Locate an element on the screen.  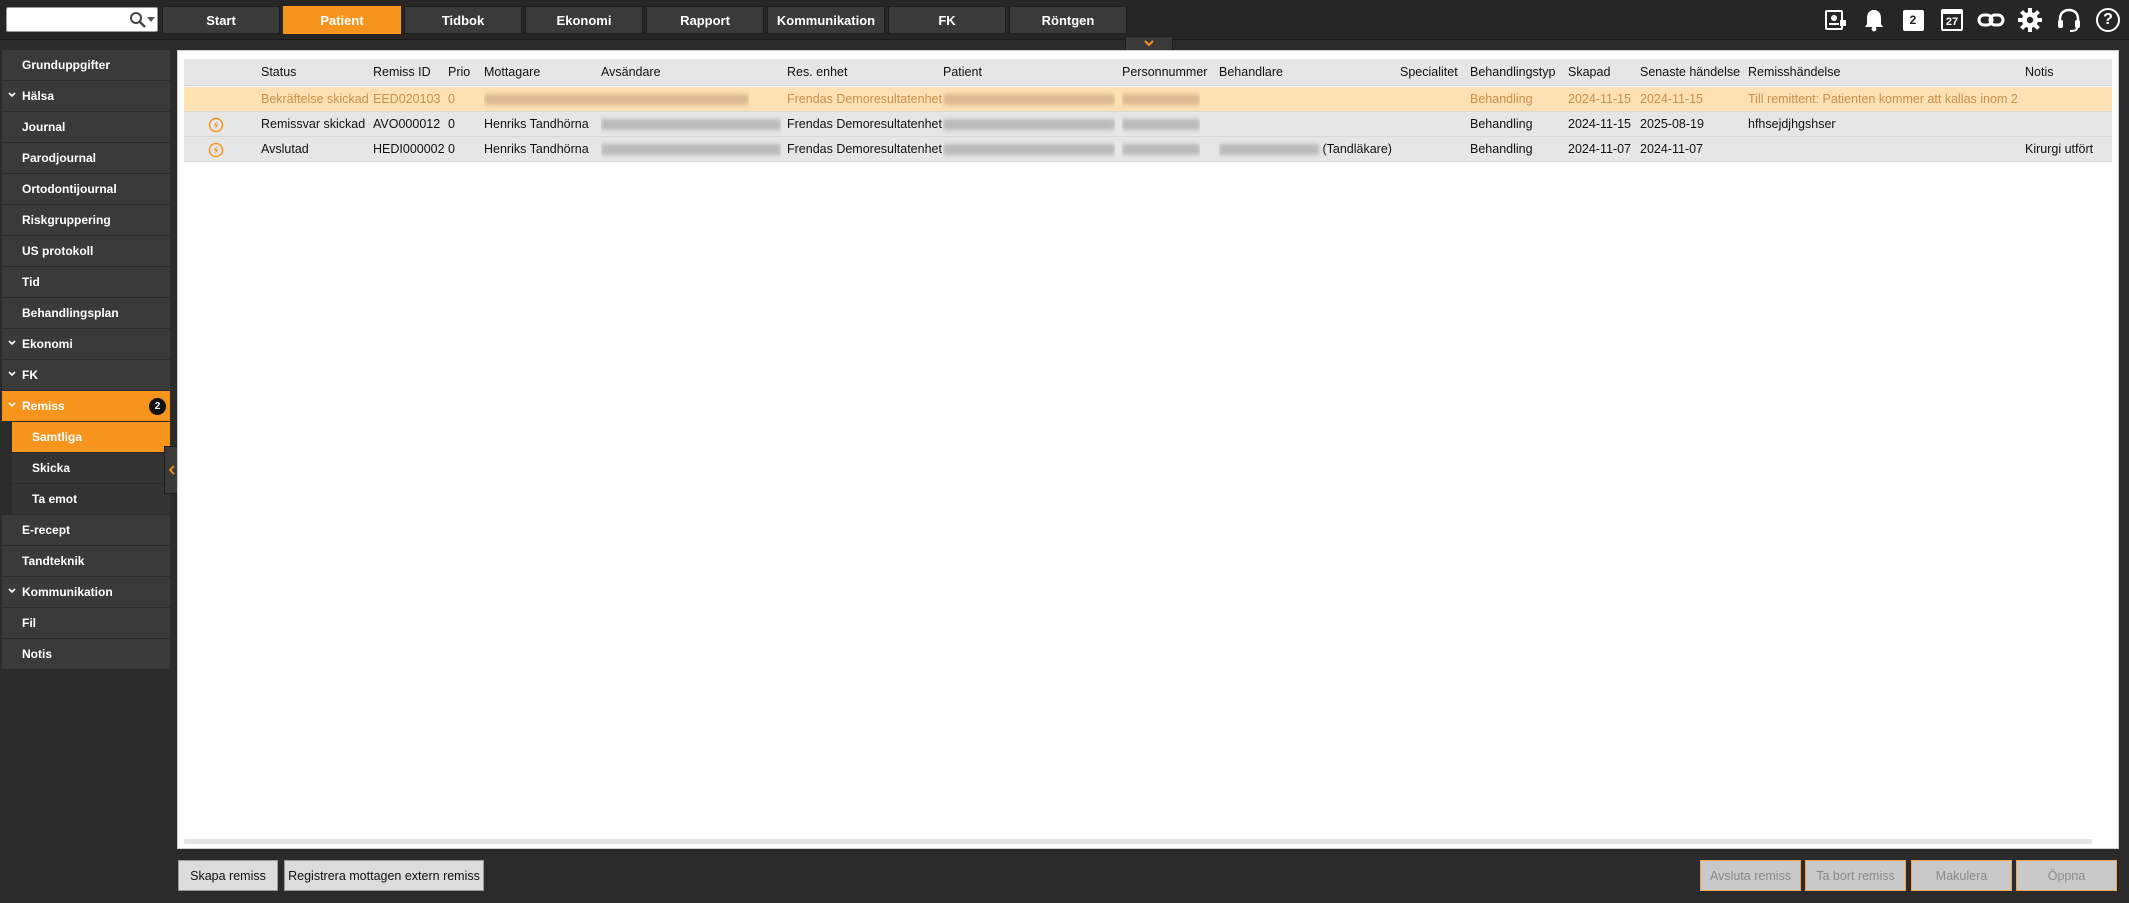
column-header-remiss-id: Remiss ID is located at coordinates (402, 72).